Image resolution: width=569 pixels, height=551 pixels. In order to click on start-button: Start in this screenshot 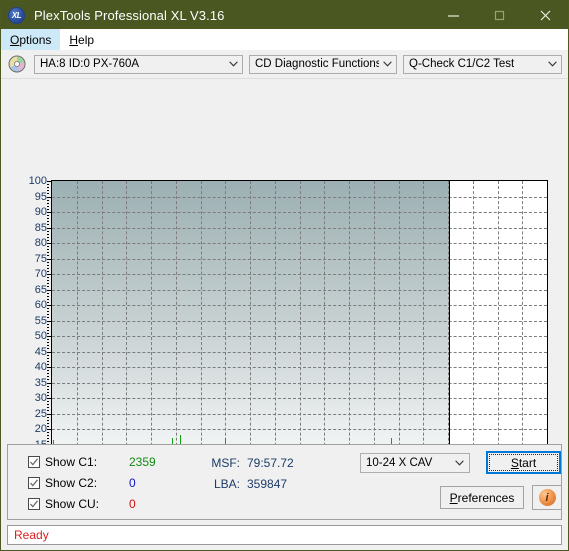, I will do `click(523, 462)`.